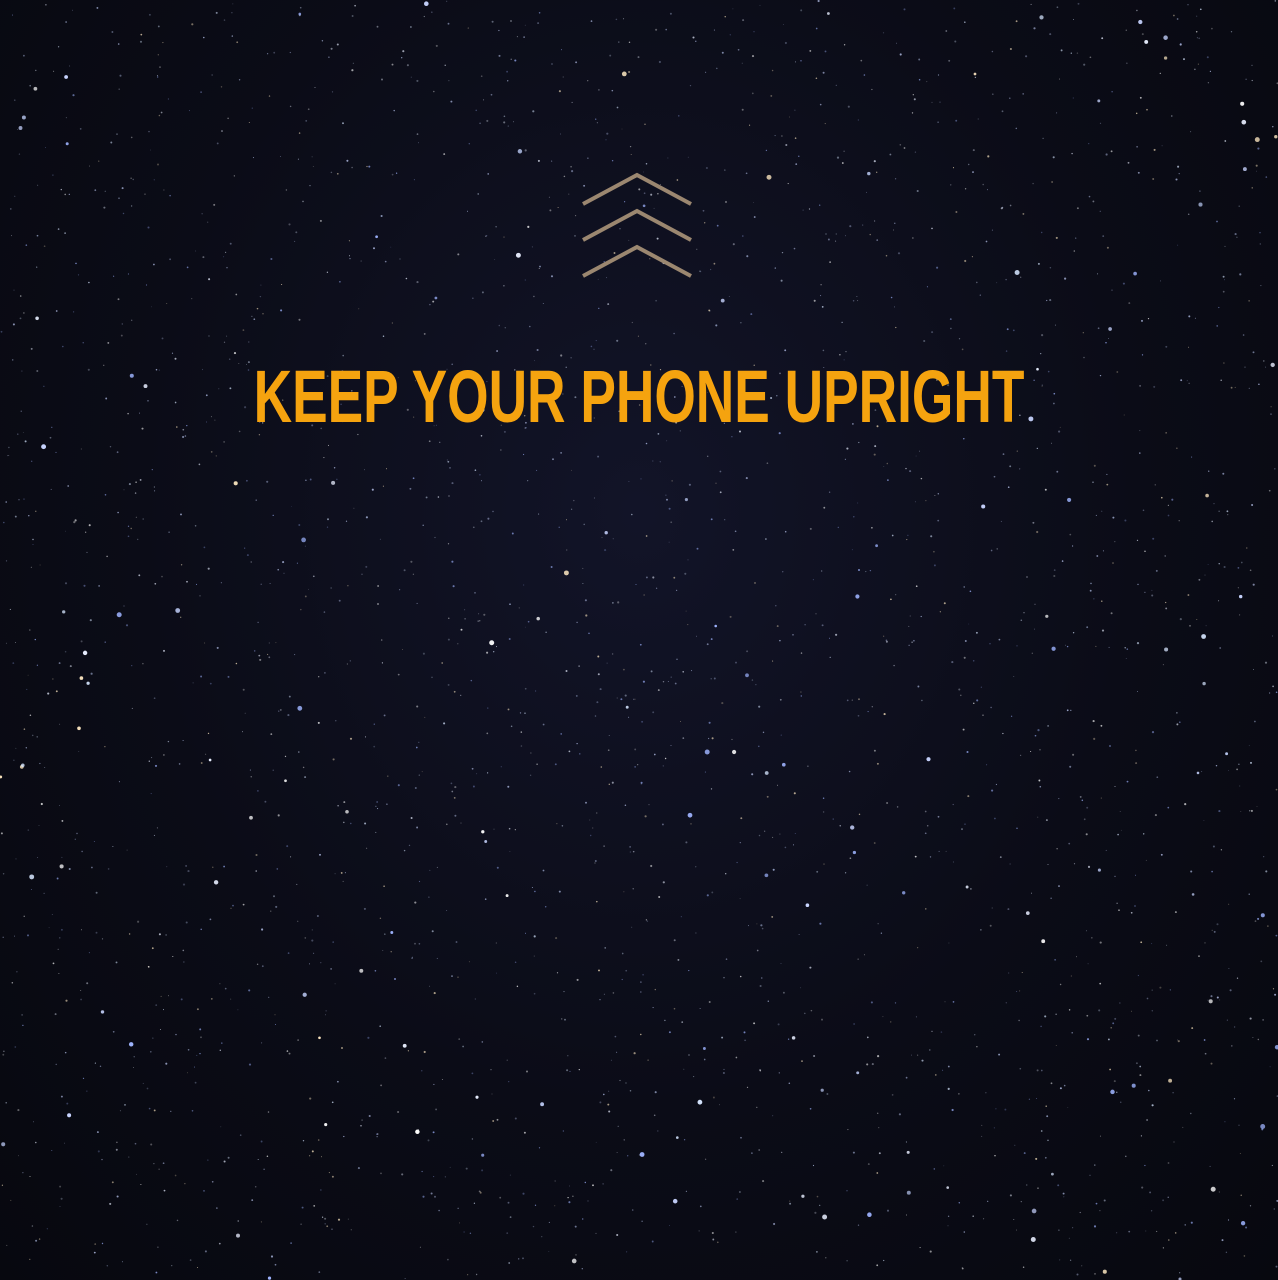 This screenshot has height=1280, width=1278. I want to click on triple-chevron-up-icon, so click(637, 225).